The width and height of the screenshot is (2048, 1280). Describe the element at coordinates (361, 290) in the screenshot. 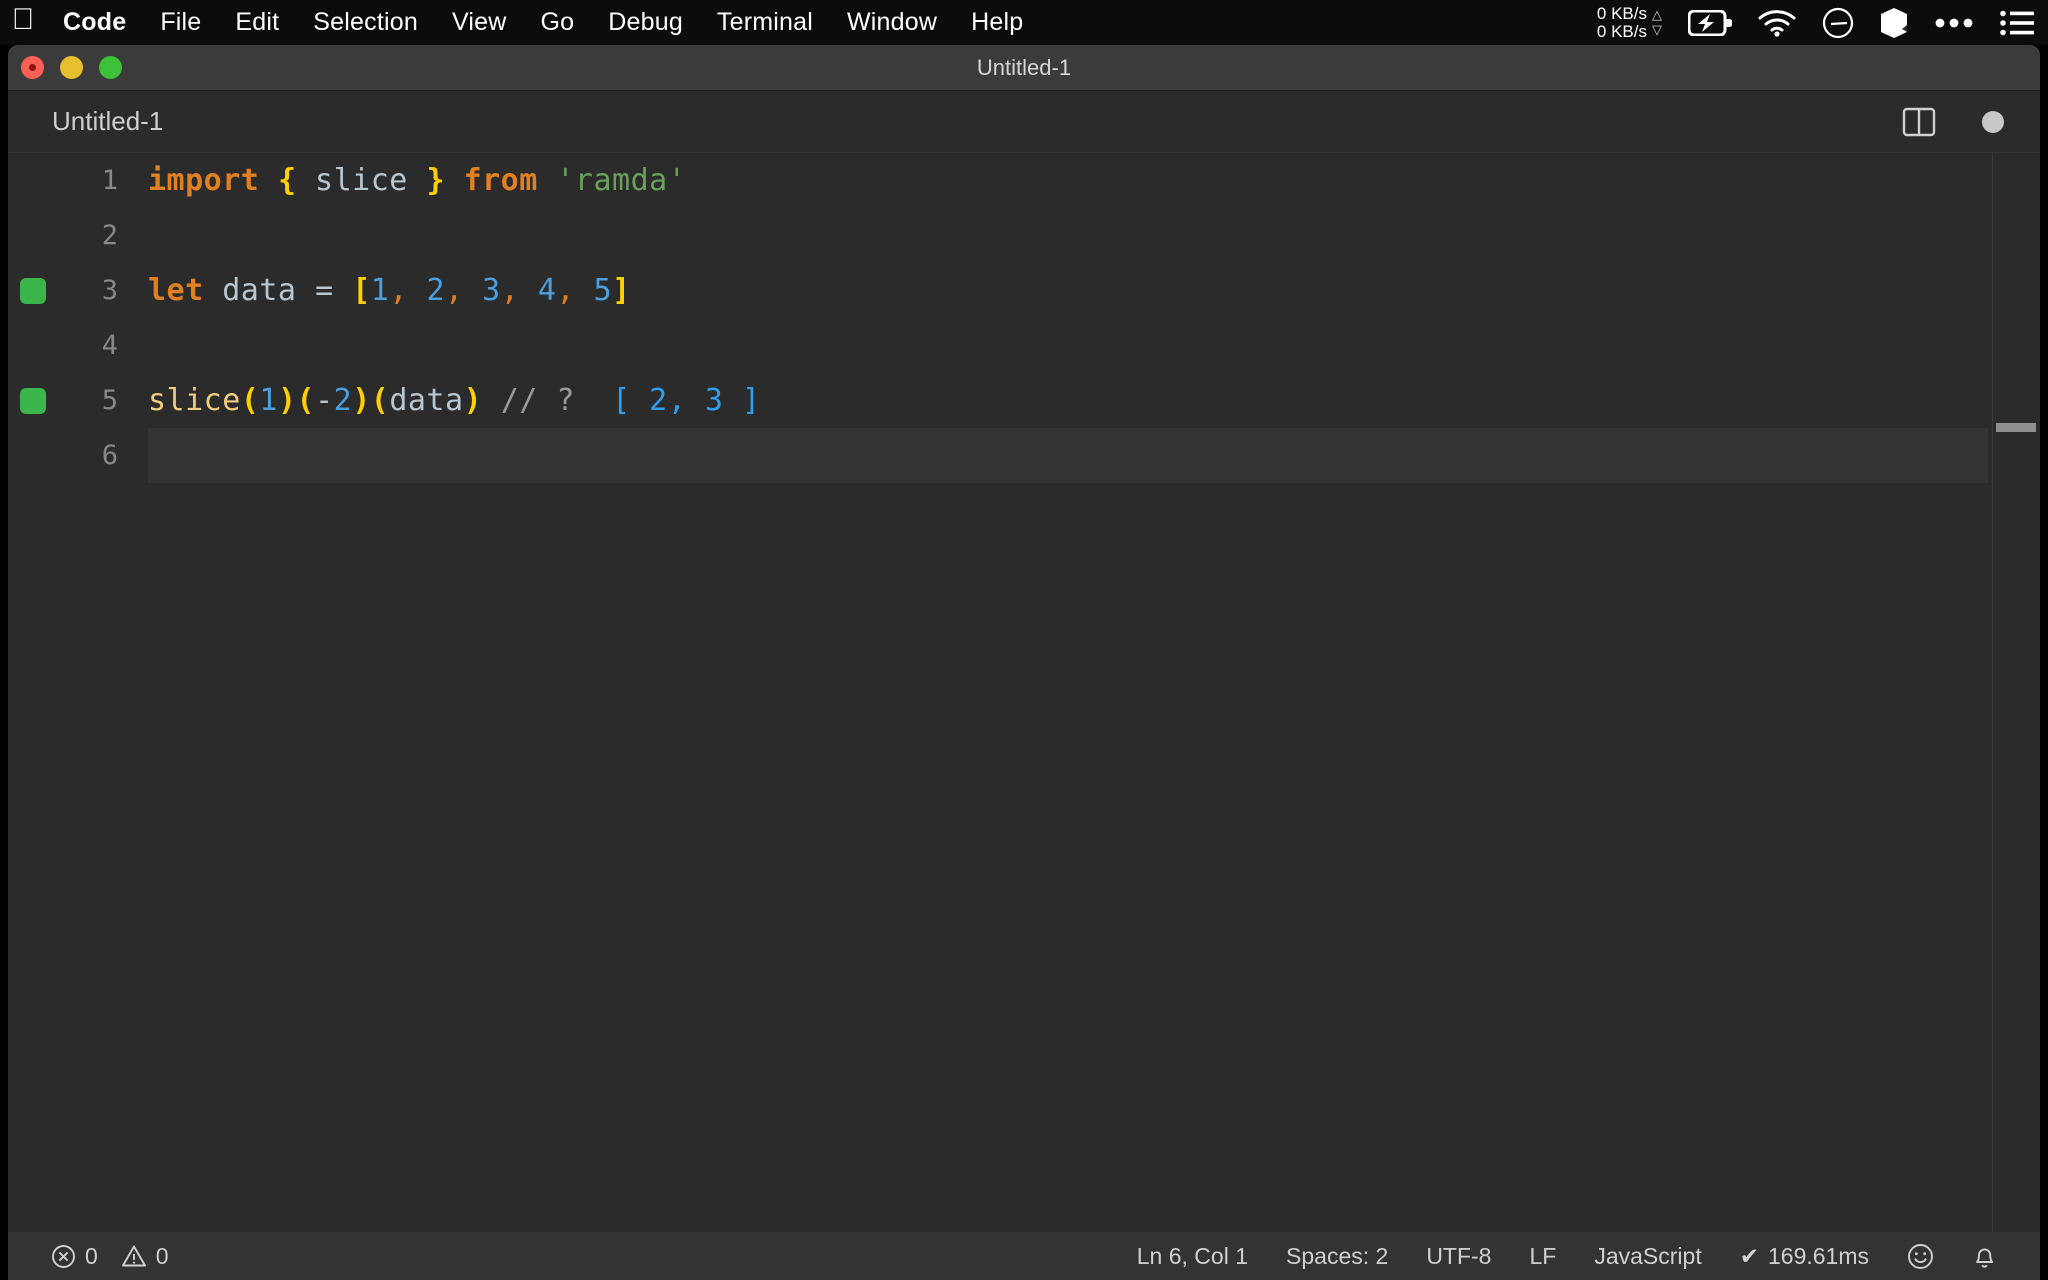

I see `code-token: [` at that location.